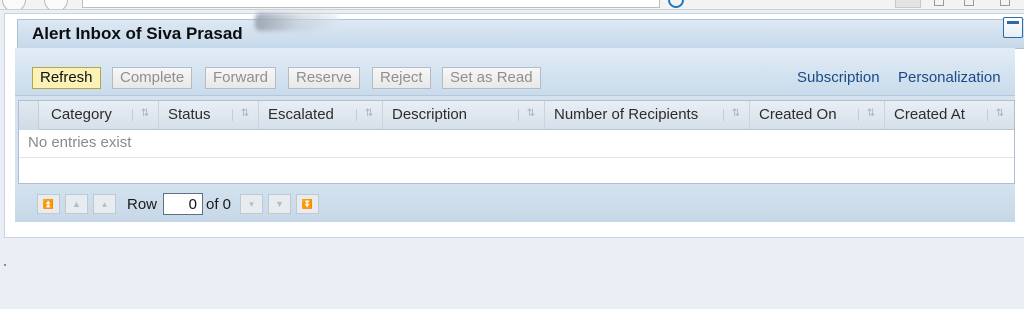  What do you see at coordinates (66, 78) in the screenshot?
I see `refresh-button: Refresh` at bounding box center [66, 78].